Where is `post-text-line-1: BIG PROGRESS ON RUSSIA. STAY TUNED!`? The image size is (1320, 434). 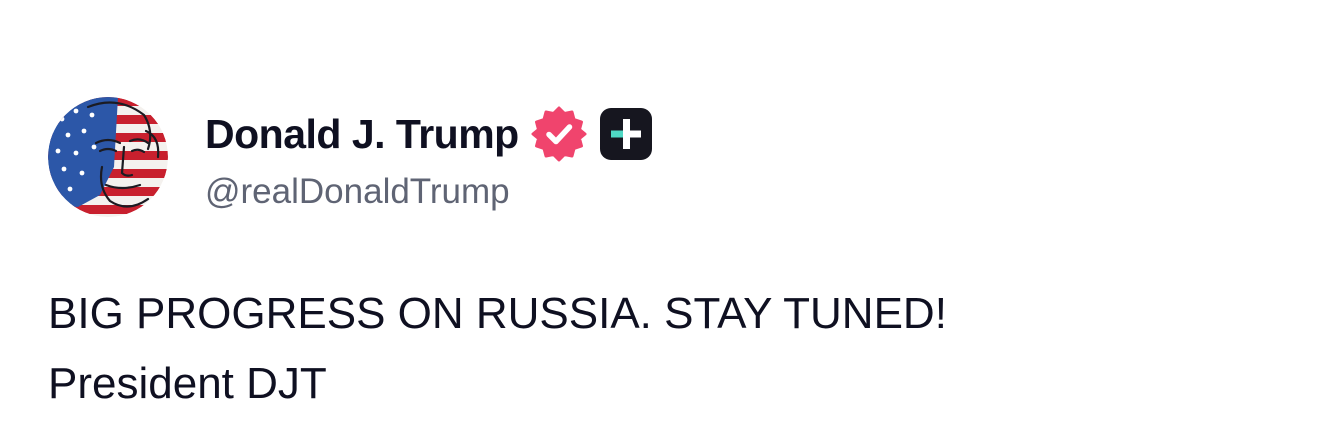
post-text-line-1: BIG PROGRESS ON RUSSIA. STAY TUNED! is located at coordinates (497, 313).